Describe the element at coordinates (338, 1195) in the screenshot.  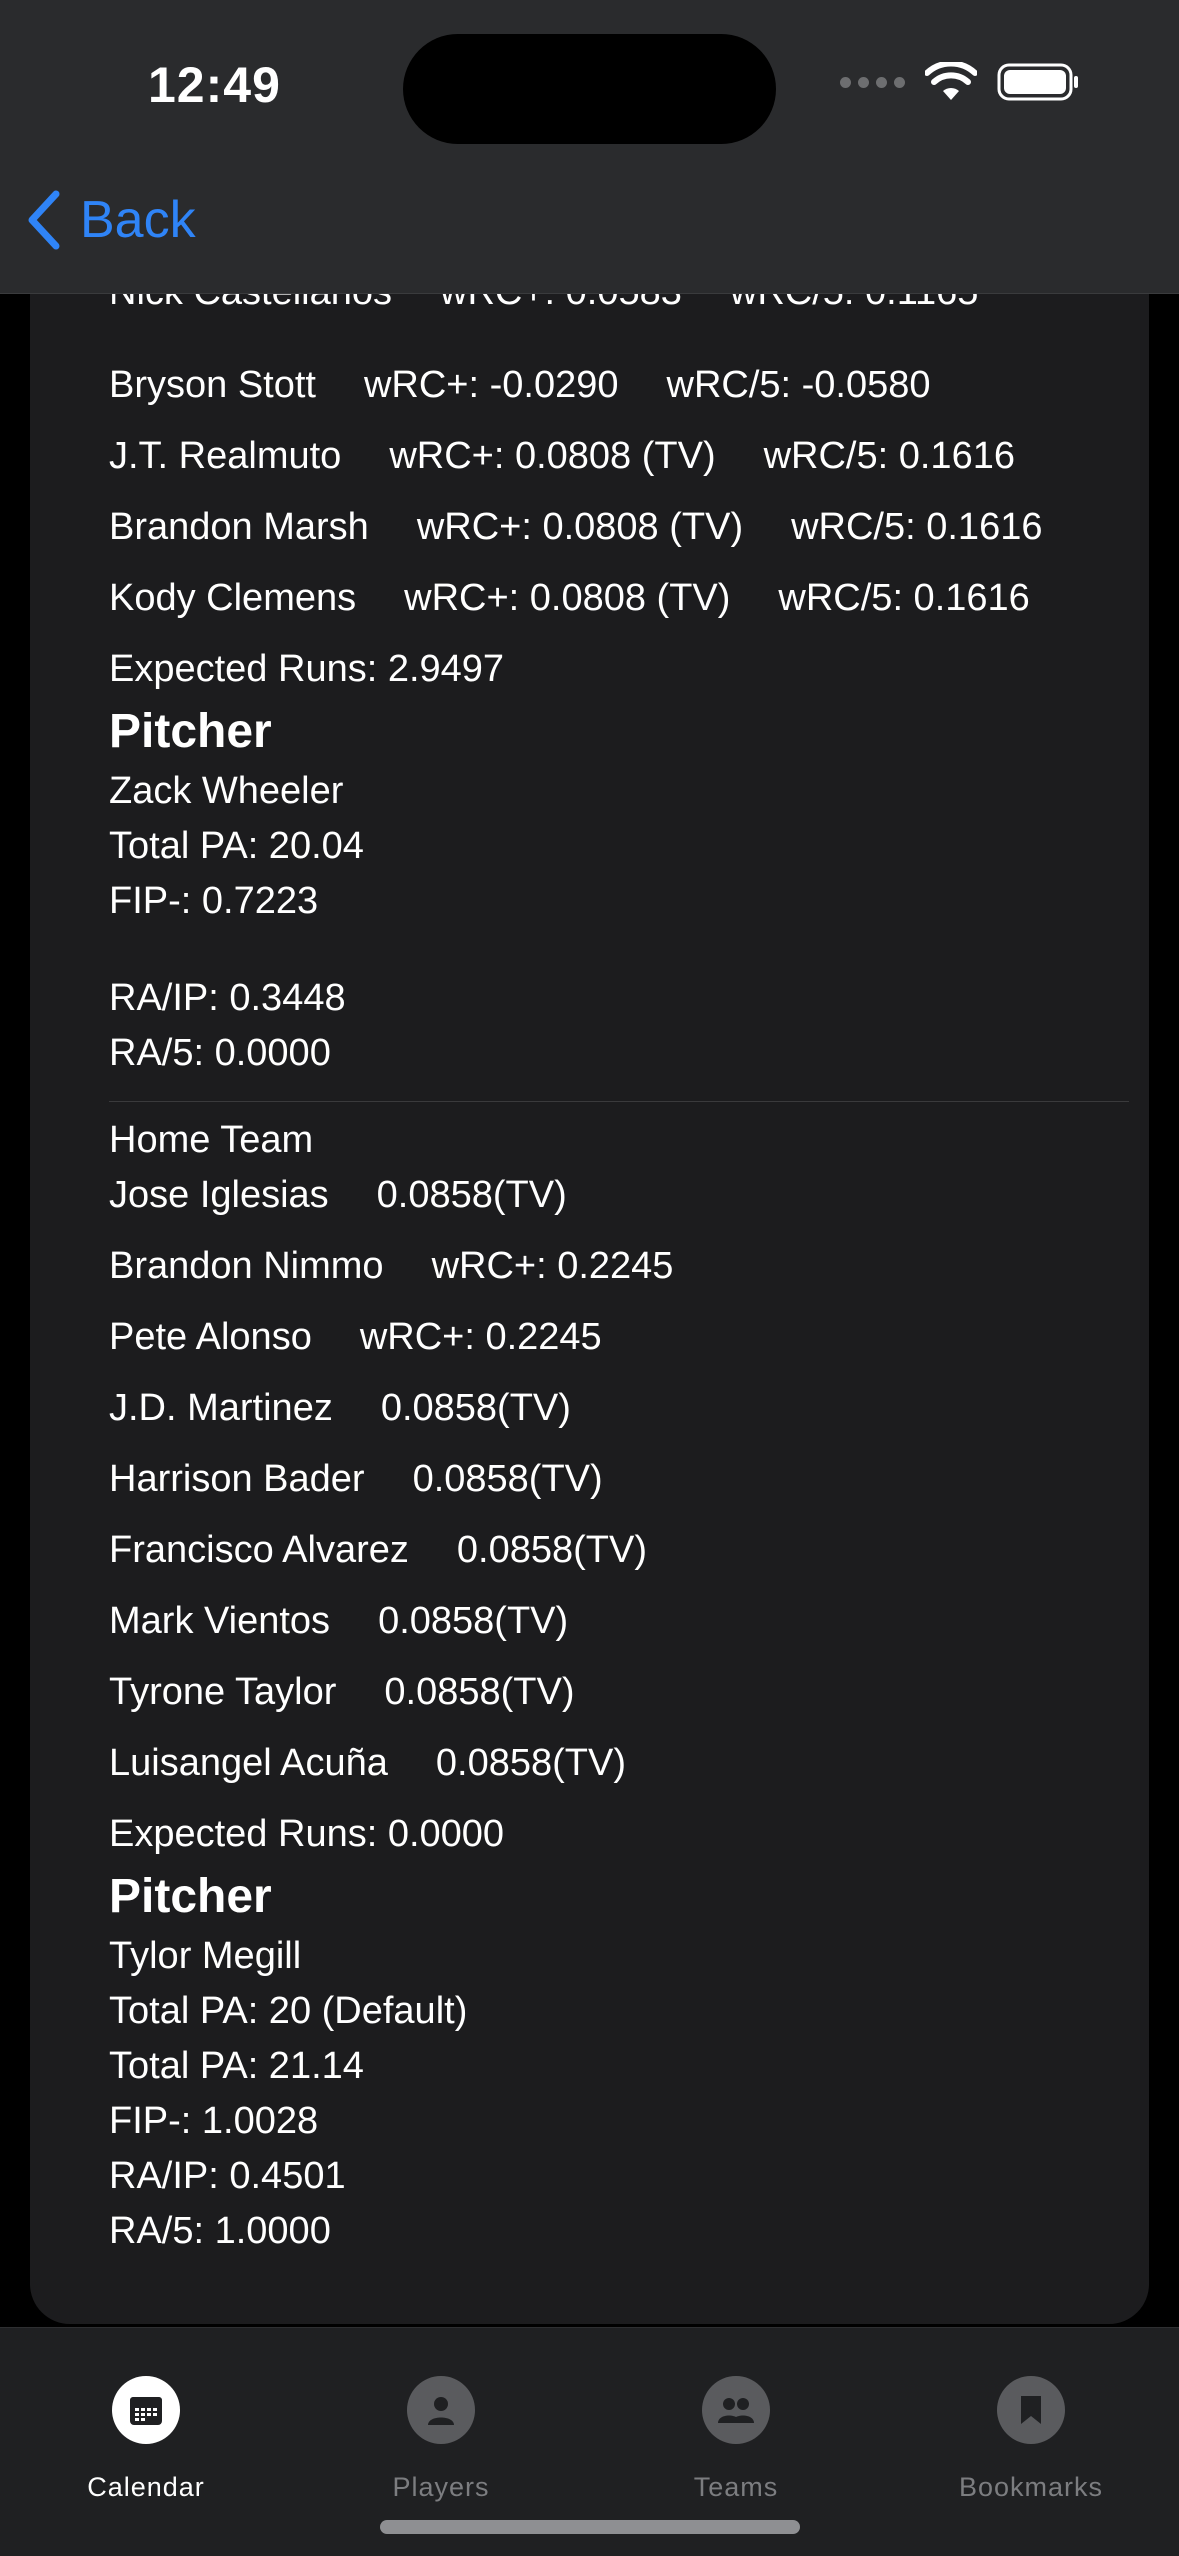
I see `batter-row: Jose Iglesias 0.0858(TV)` at that location.